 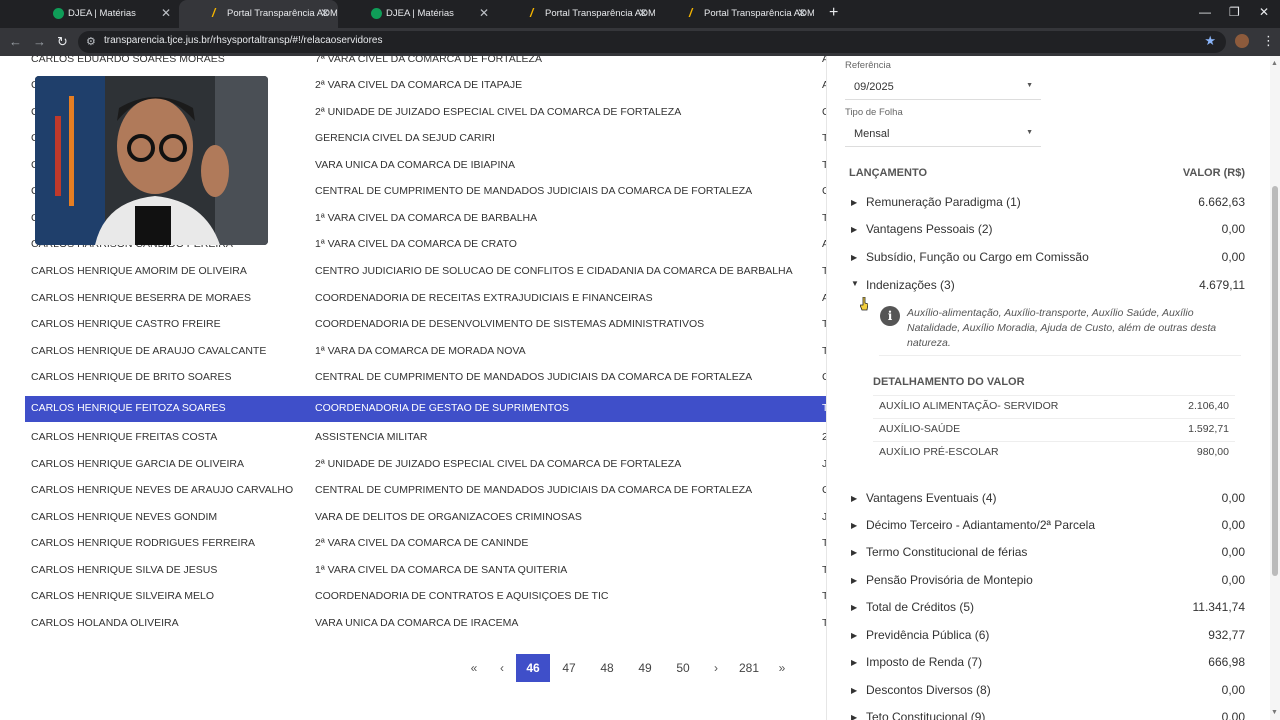 What do you see at coordinates (683, 668) in the screenshot?
I see `page-button: 50` at bounding box center [683, 668].